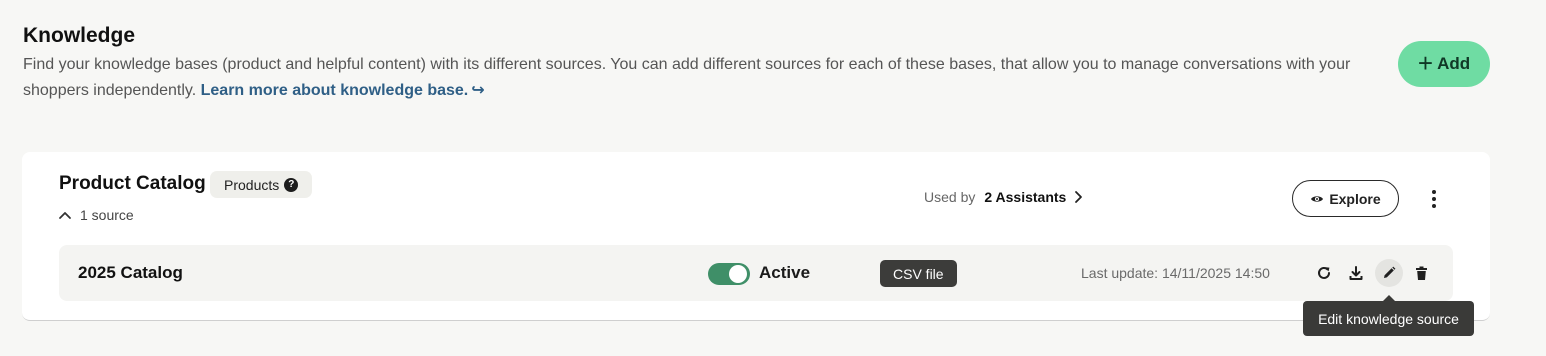  What do you see at coordinates (1079, 197) in the screenshot?
I see `chevron-right-icon` at bounding box center [1079, 197].